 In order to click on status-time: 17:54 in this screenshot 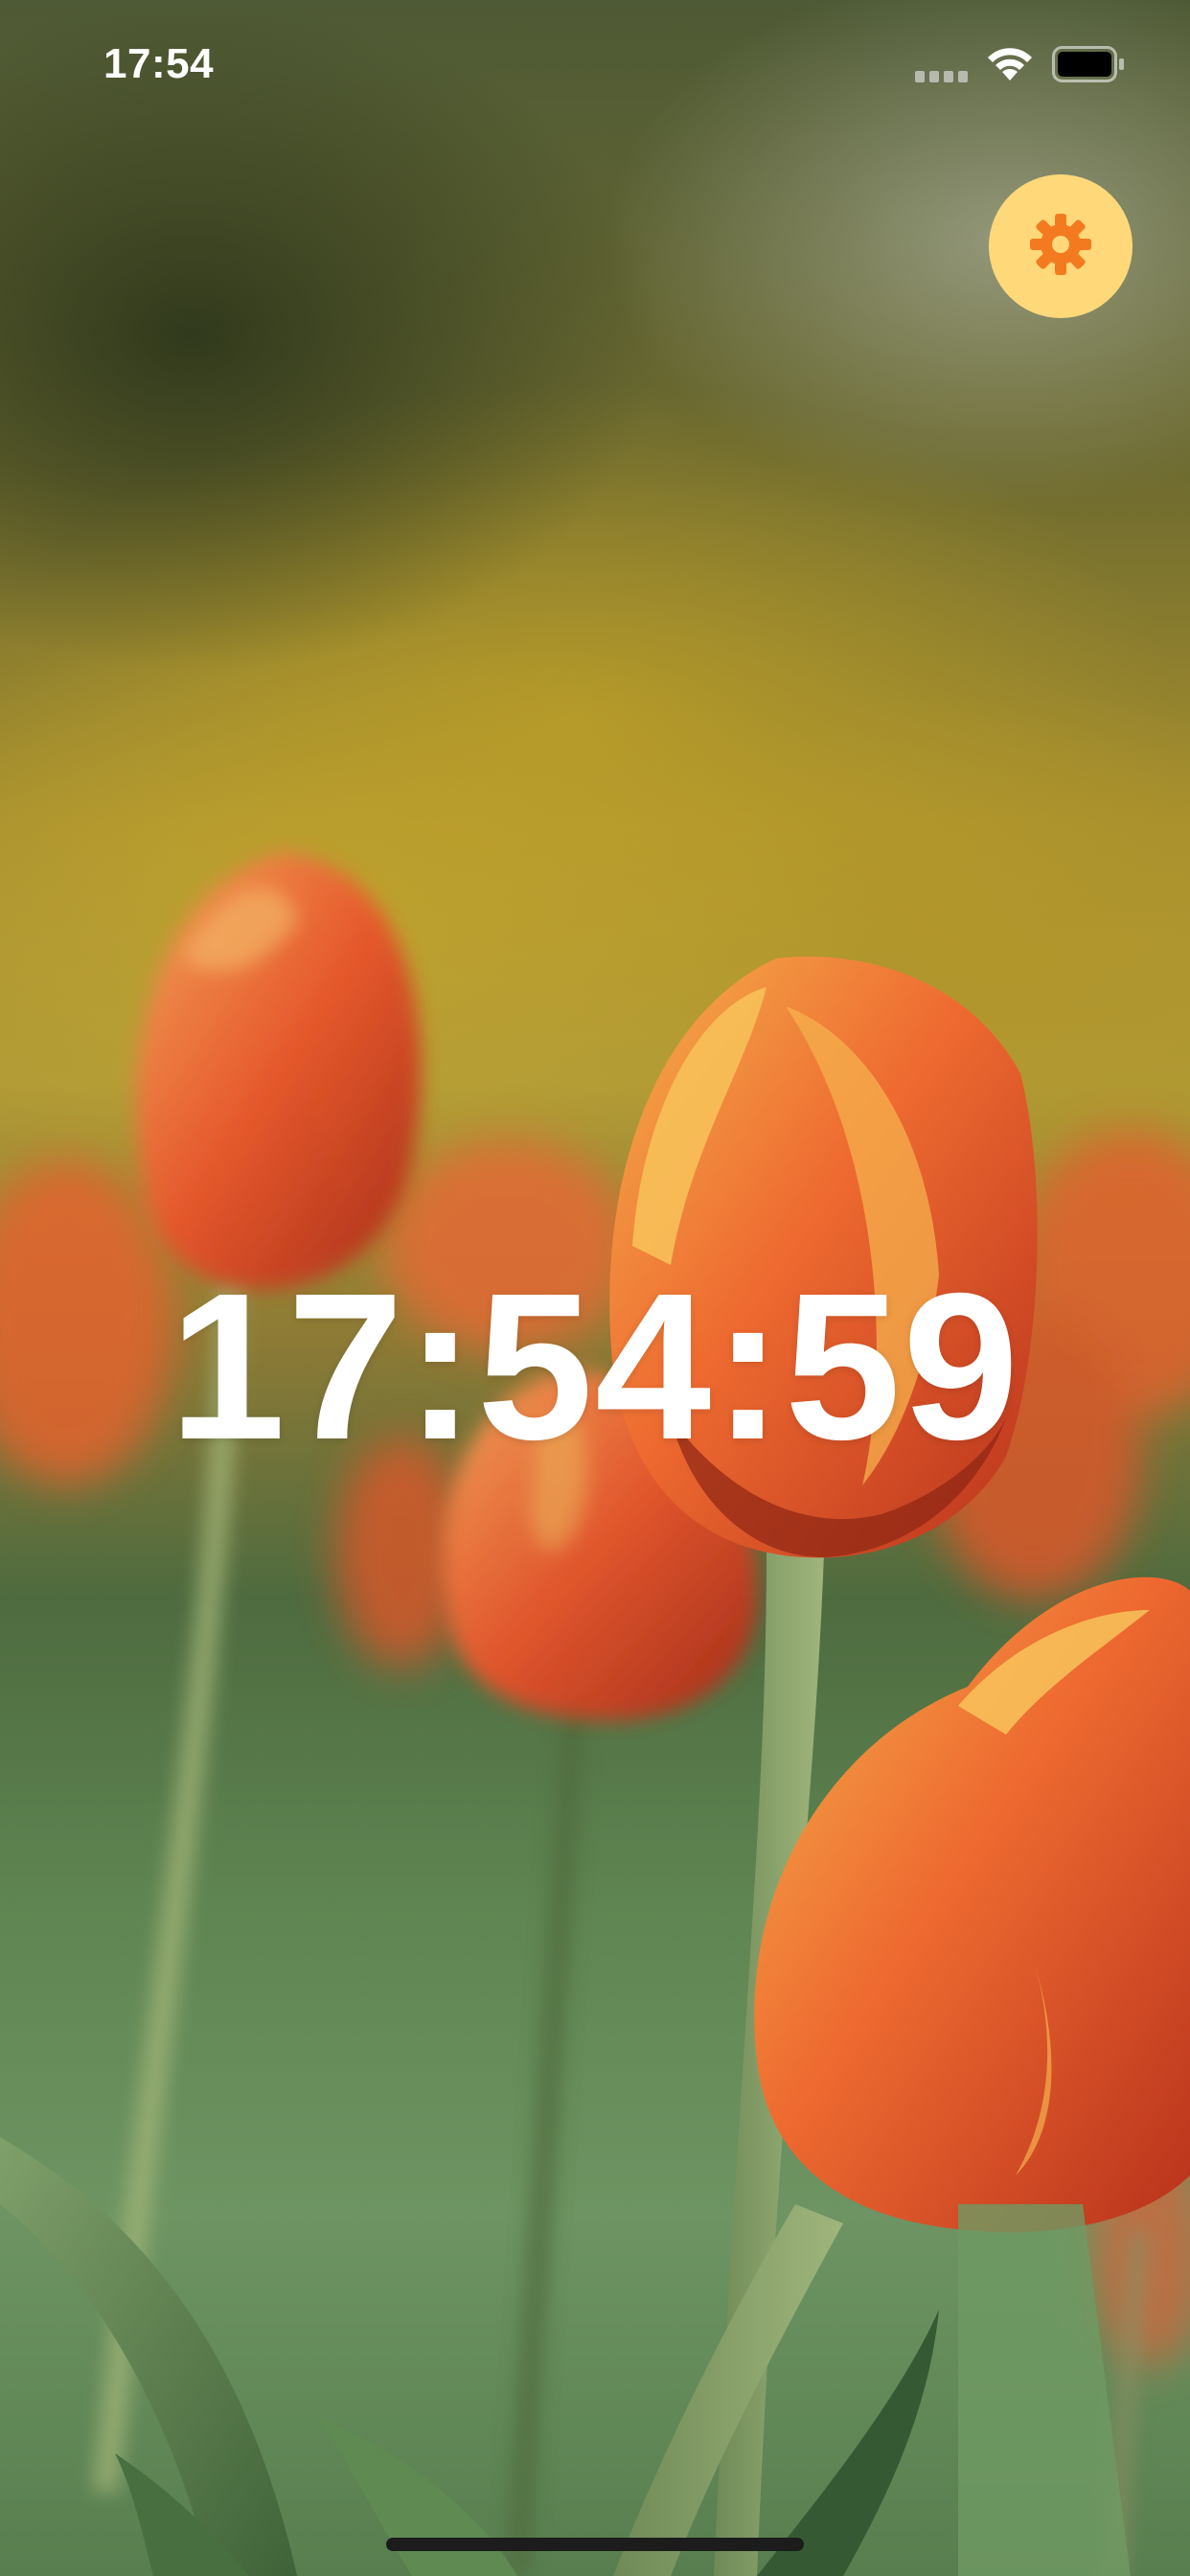, I will do `click(159, 63)`.